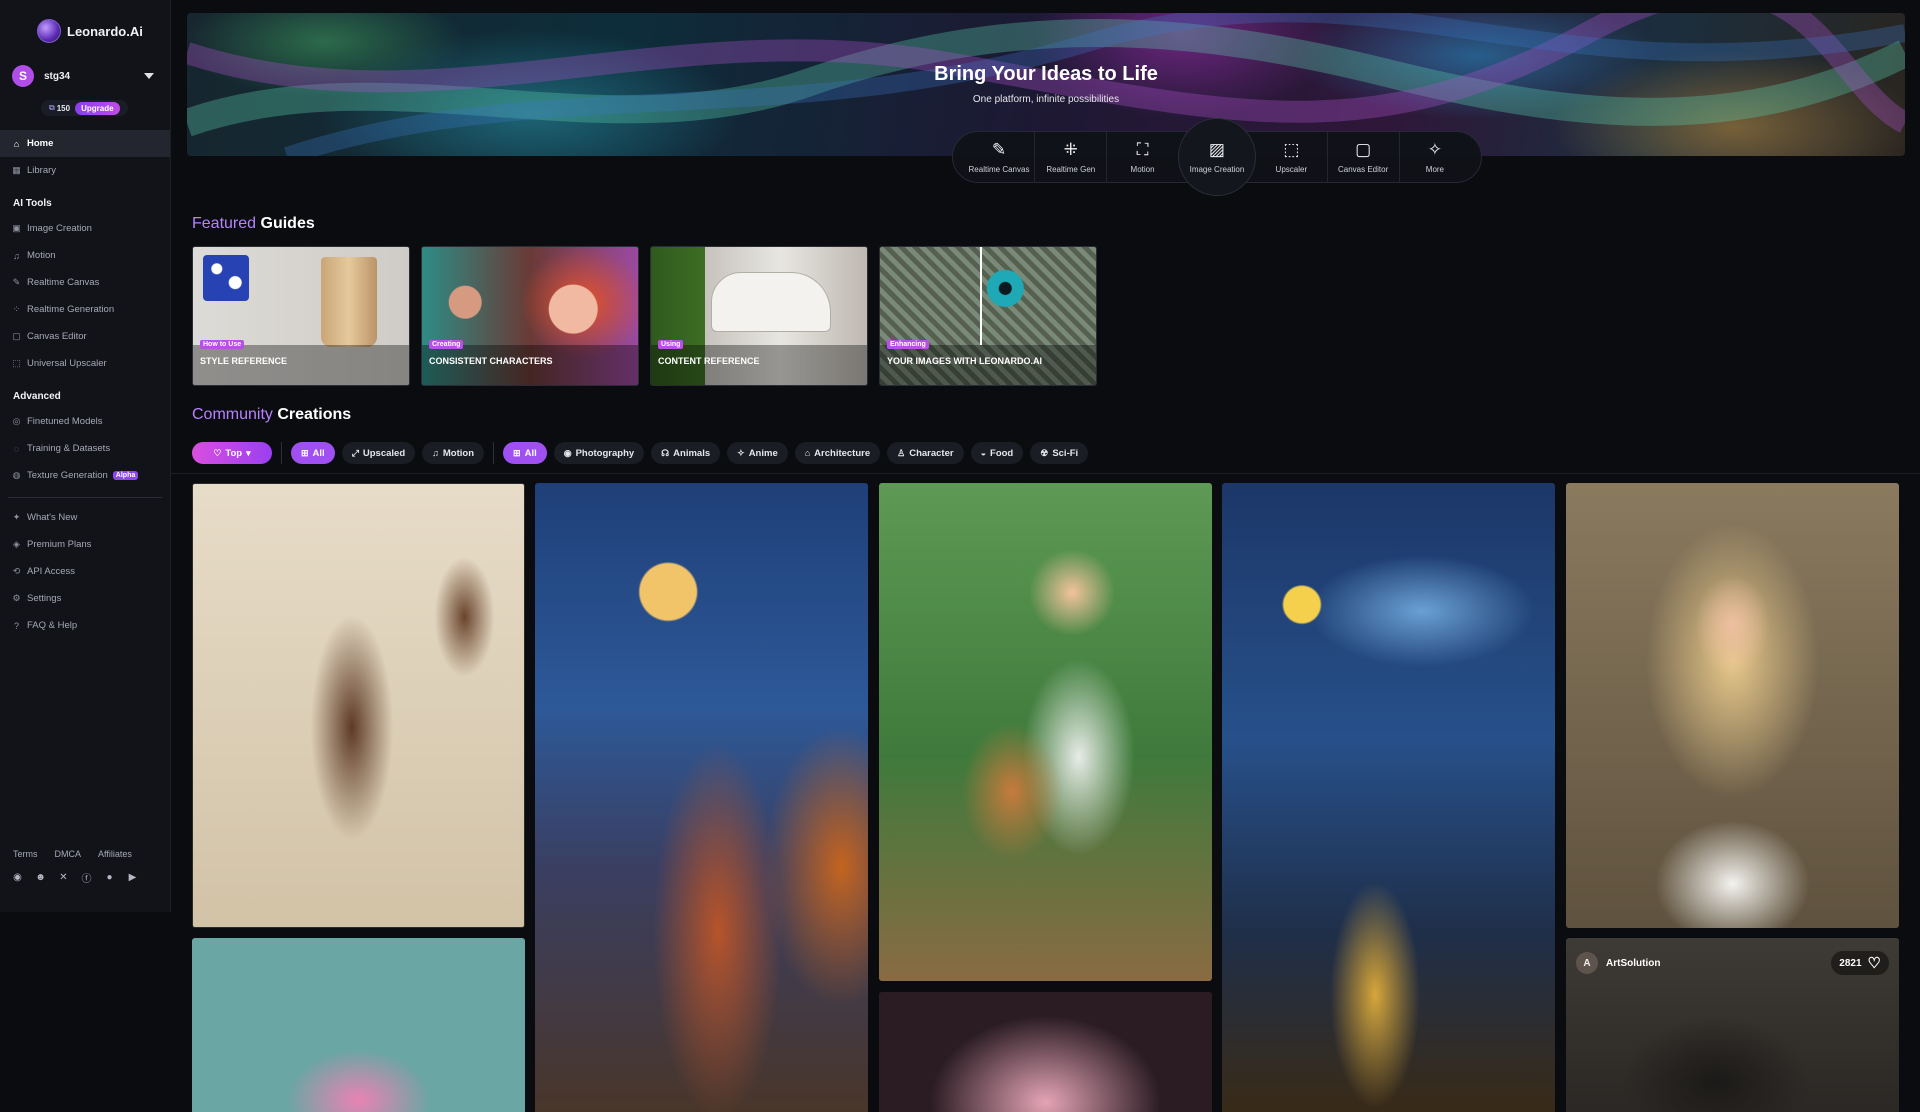  I want to click on image-icon: ▨, so click(1216, 149).